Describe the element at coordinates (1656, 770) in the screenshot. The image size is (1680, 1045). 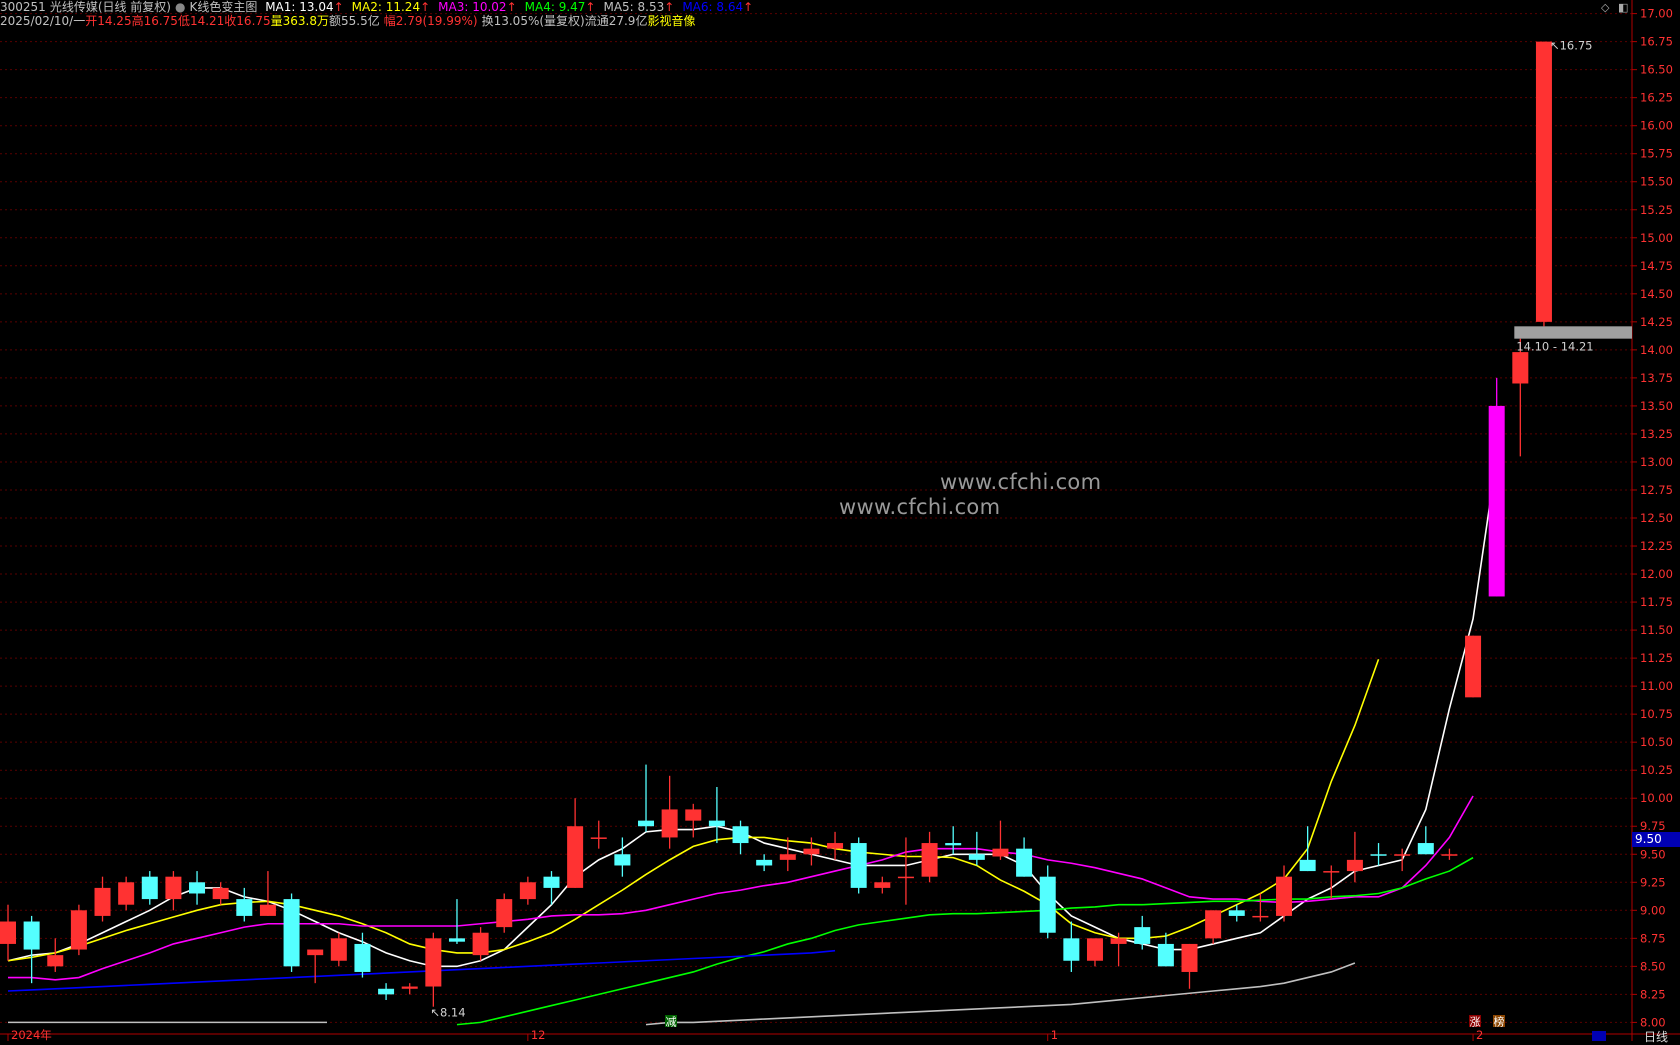
I see `y-tick-label: 10.25` at that location.